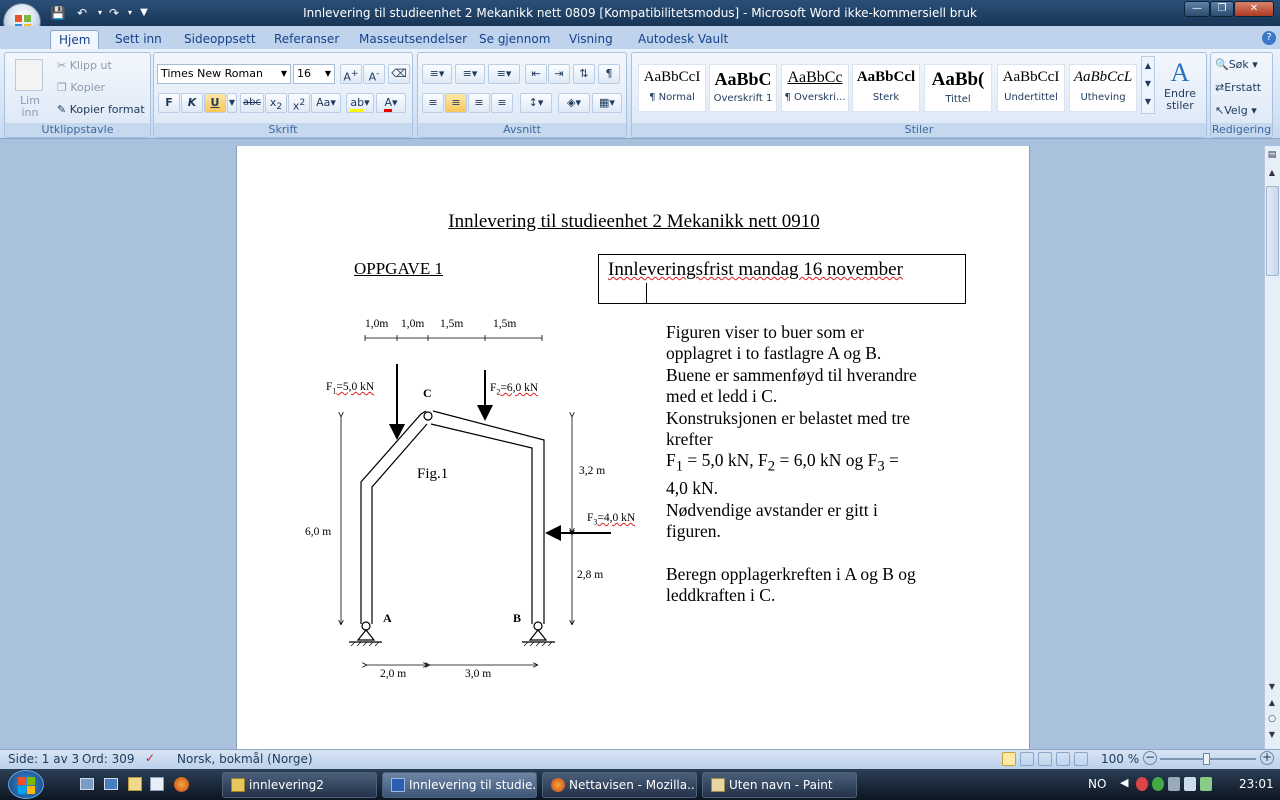 The width and height of the screenshot is (1280, 800). Describe the element at coordinates (108, 759) in the screenshot. I see `word-count: Ord: 309` at that location.